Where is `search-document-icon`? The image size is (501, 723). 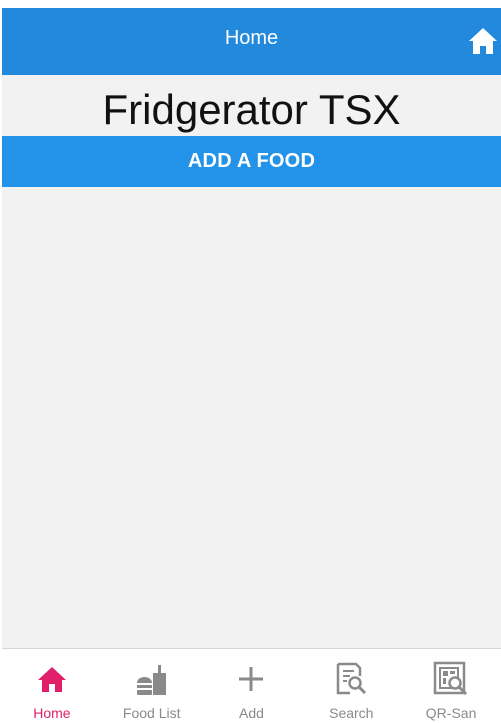
search-document-icon is located at coordinates (352, 678).